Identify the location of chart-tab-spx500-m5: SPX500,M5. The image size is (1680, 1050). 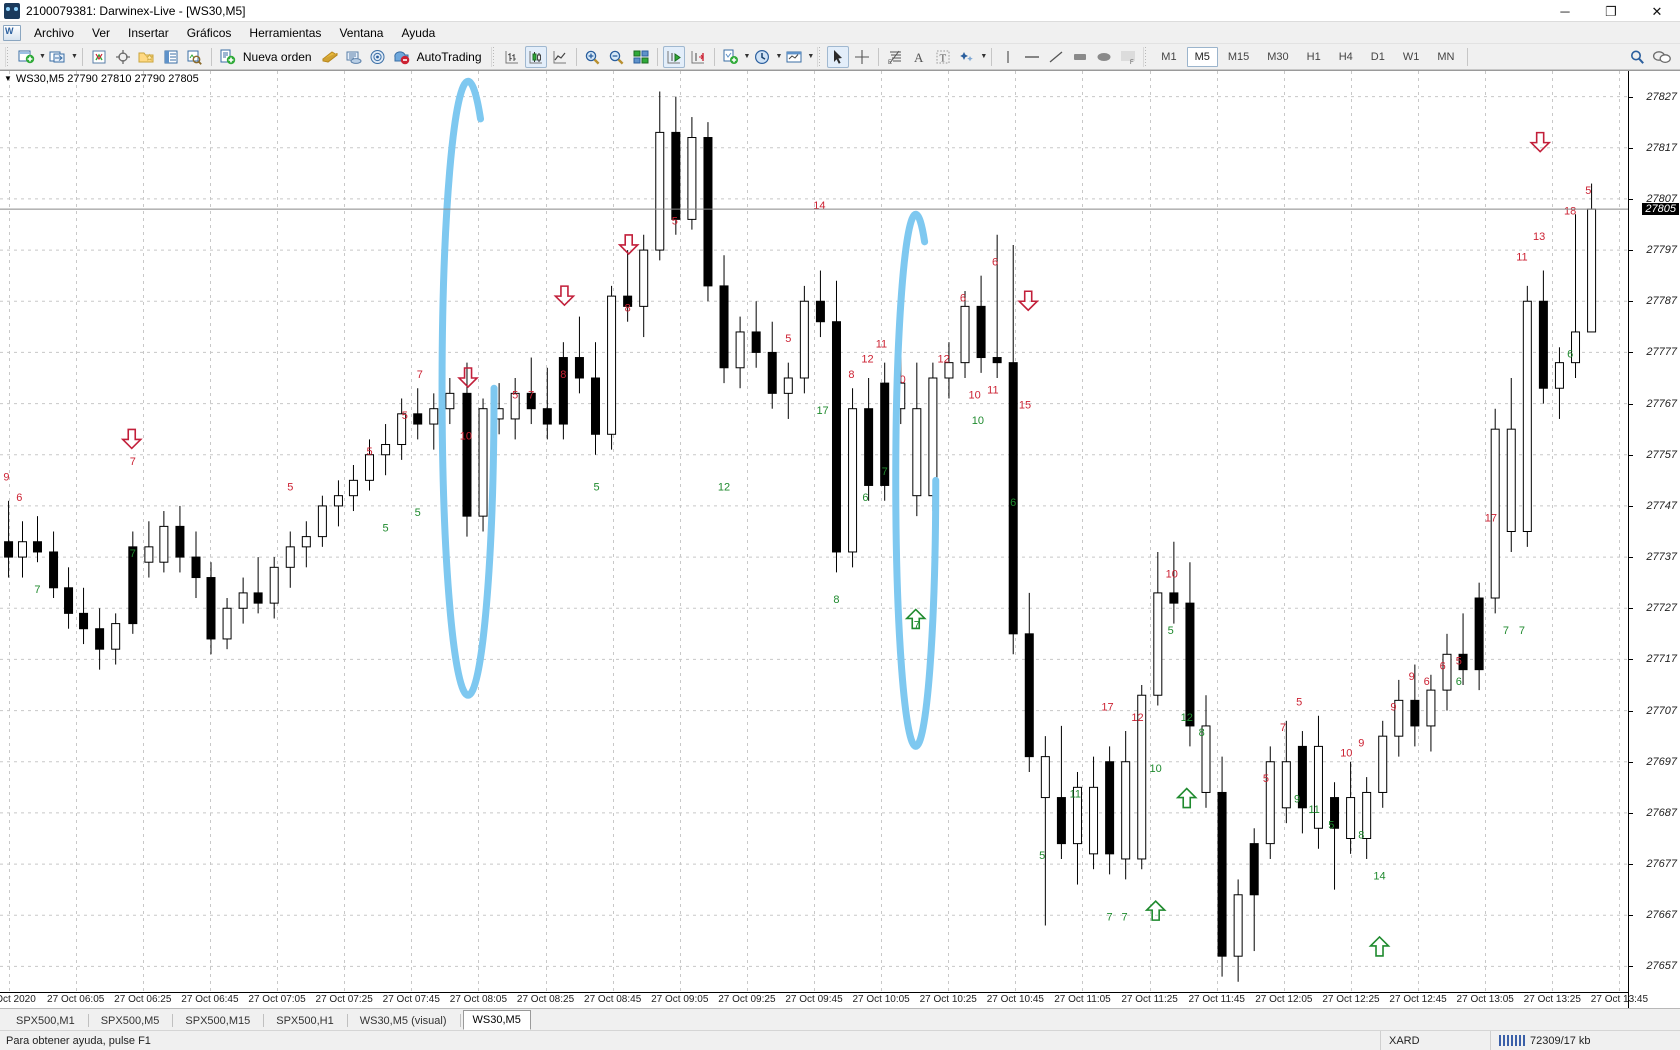
(130, 1020).